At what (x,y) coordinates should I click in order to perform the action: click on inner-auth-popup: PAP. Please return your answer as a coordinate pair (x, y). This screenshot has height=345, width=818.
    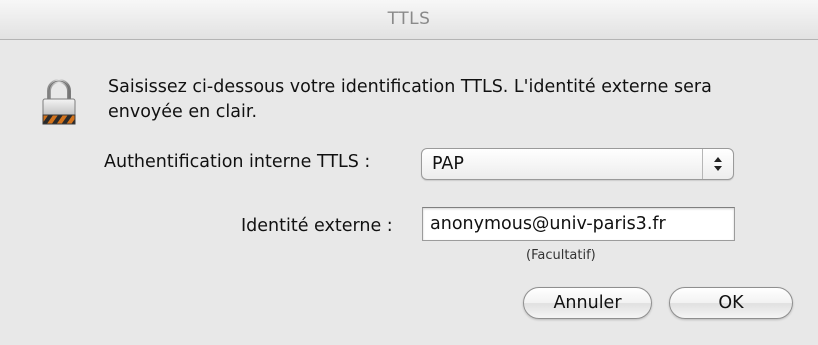
    Looking at the image, I should click on (577, 164).